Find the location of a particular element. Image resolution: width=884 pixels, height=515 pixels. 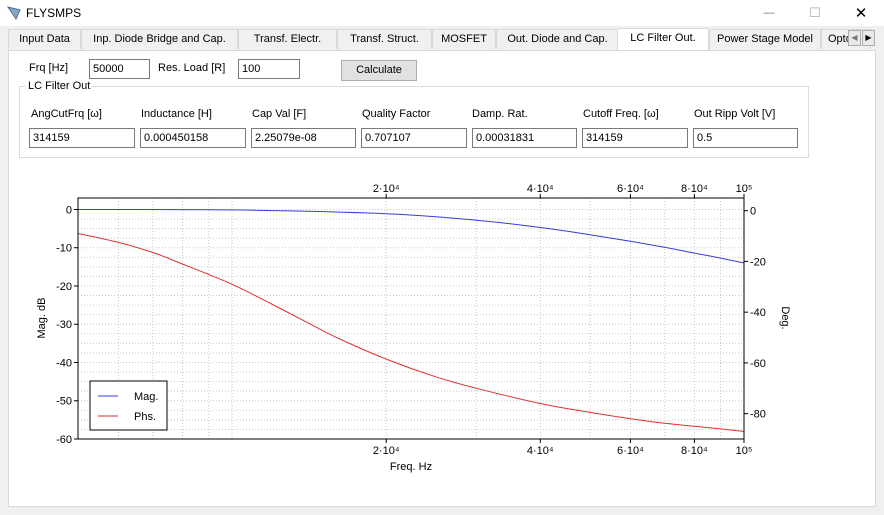

y-axis-label: Mag. dB is located at coordinates (42, 318).